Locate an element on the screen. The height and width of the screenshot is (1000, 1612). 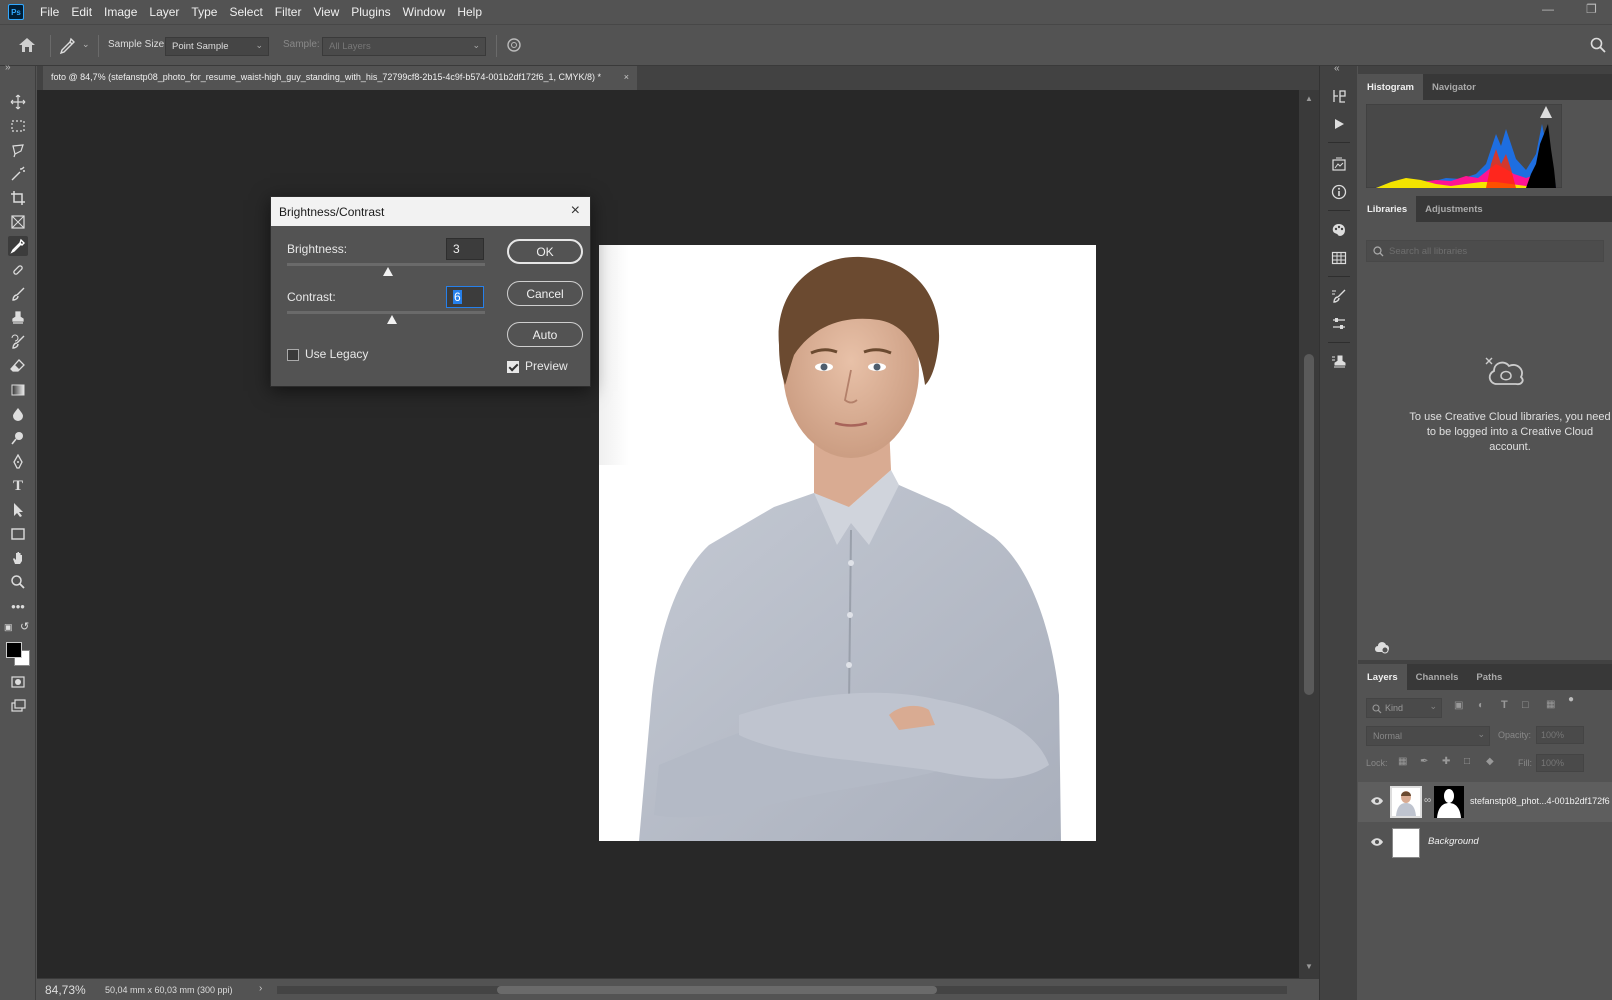
brush-tool-icon is located at coordinates (18, 294).